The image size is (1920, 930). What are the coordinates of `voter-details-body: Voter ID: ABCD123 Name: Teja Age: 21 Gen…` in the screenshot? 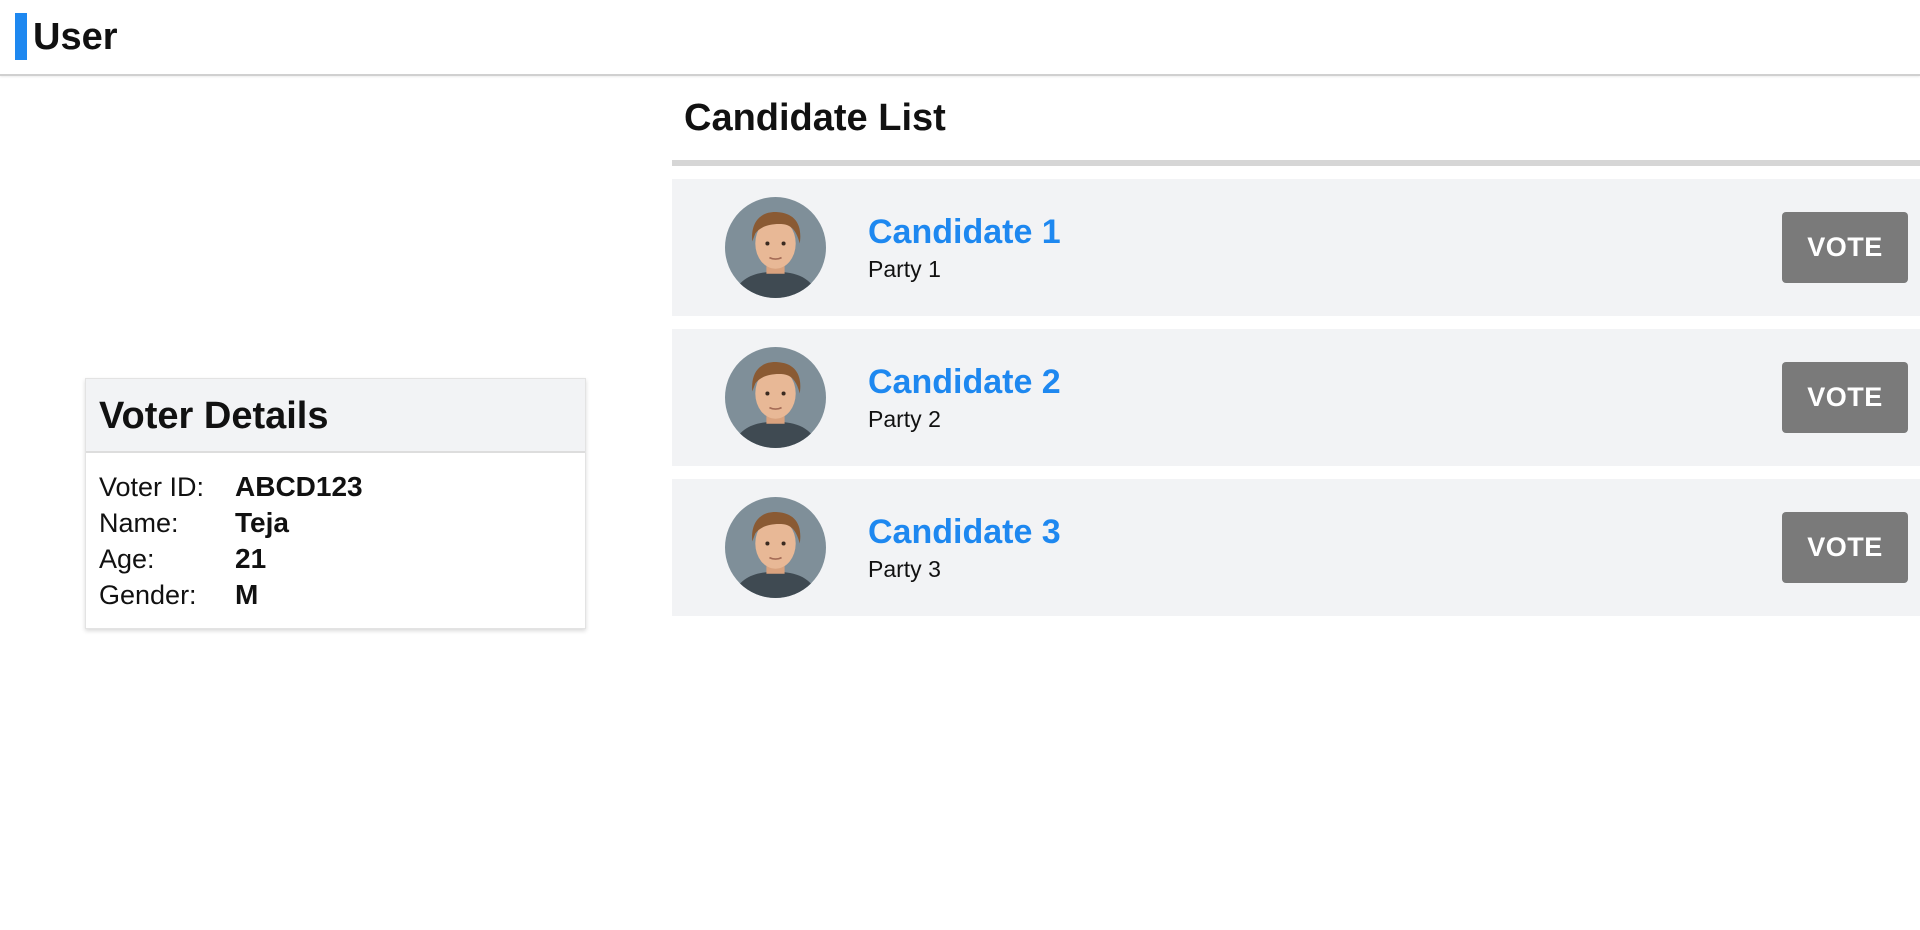 It's located at (335, 533).